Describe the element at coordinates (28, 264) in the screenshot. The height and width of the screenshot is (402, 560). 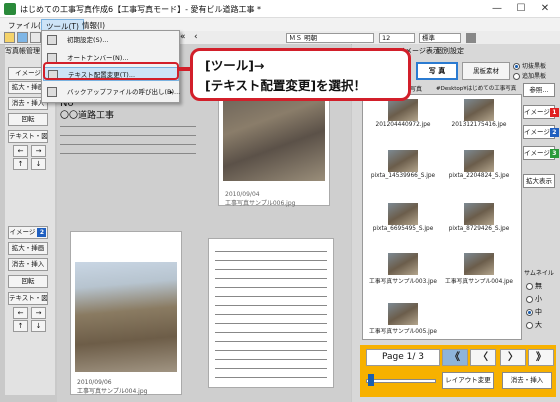
I see `delete-insert-button-2: 消去・挿入` at that location.